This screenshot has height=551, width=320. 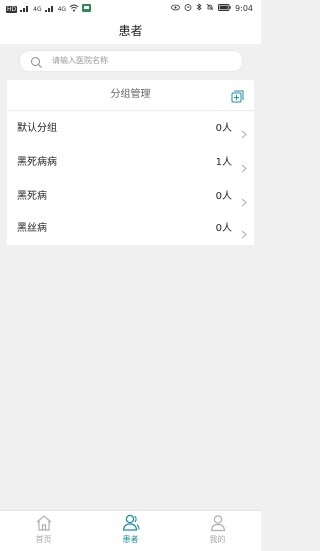 I want to click on page-title: 患者, so click(x=130, y=31).